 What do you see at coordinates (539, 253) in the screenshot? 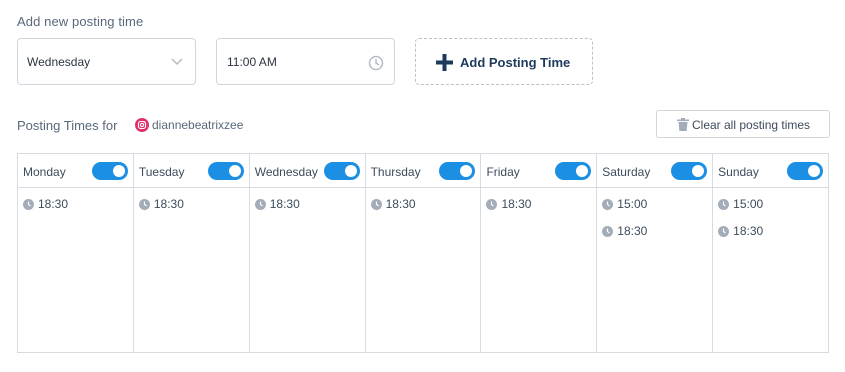
I see `day-column-friday: Friday 18:30` at bounding box center [539, 253].